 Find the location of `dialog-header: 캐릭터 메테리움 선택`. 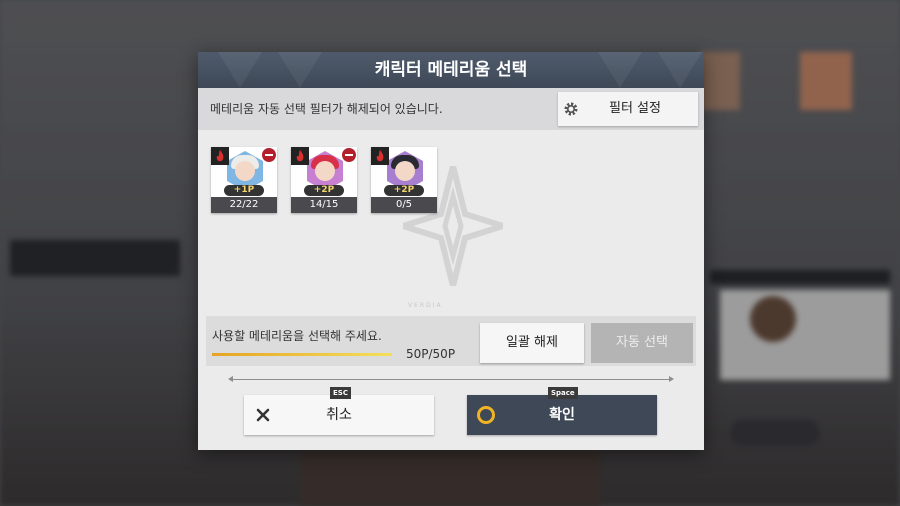

dialog-header: 캐릭터 메테리움 선택 is located at coordinates (451, 70).